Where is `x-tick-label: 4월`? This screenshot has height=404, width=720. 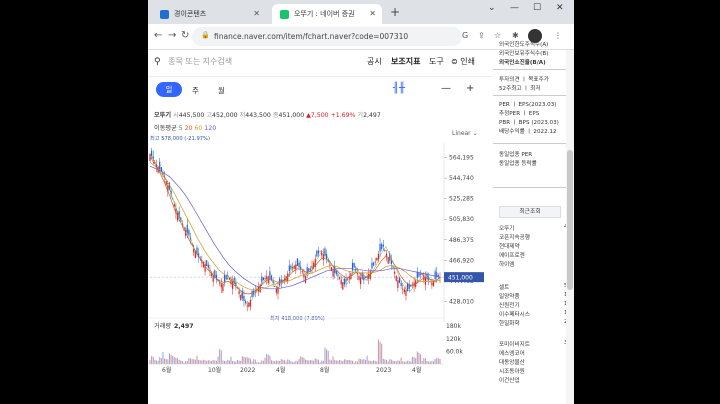
x-tick-label: 4월 is located at coordinates (416, 370).